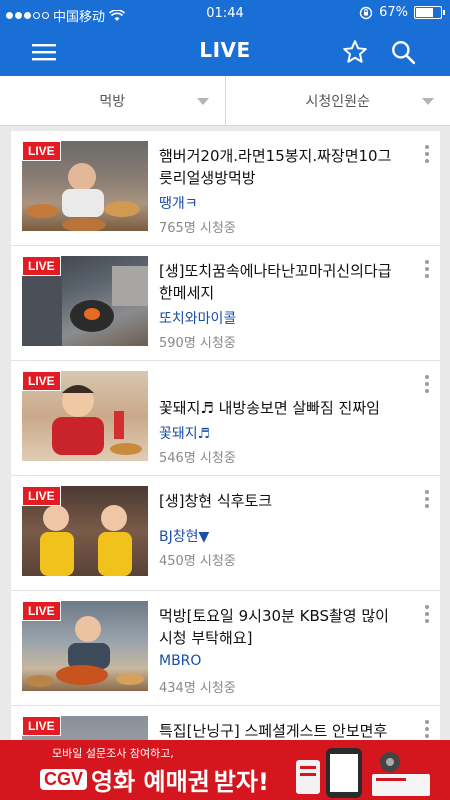 The height and width of the screenshot is (800, 450). What do you see at coordinates (275, 271) in the screenshot?
I see `stream-title-line: [생]또치꿈속에나타난꼬마귀신의다급` at bounding box center [275, 271].